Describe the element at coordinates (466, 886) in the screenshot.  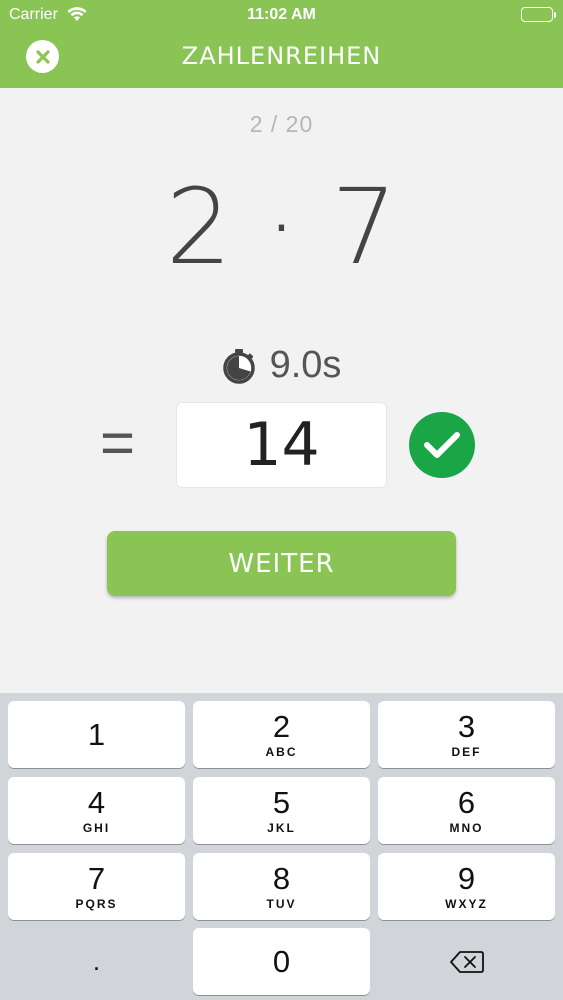
I see `key-9: 9 WXYZ` at that location.